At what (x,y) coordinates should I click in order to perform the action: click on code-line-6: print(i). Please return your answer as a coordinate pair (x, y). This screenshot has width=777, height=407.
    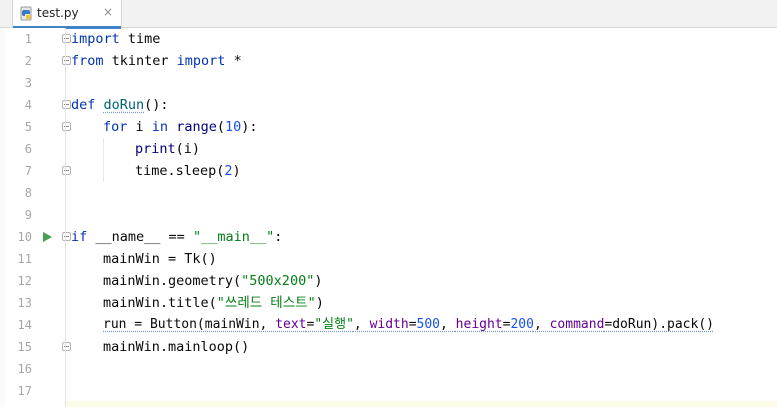
    Looking at the image, I should click on (421, 149).